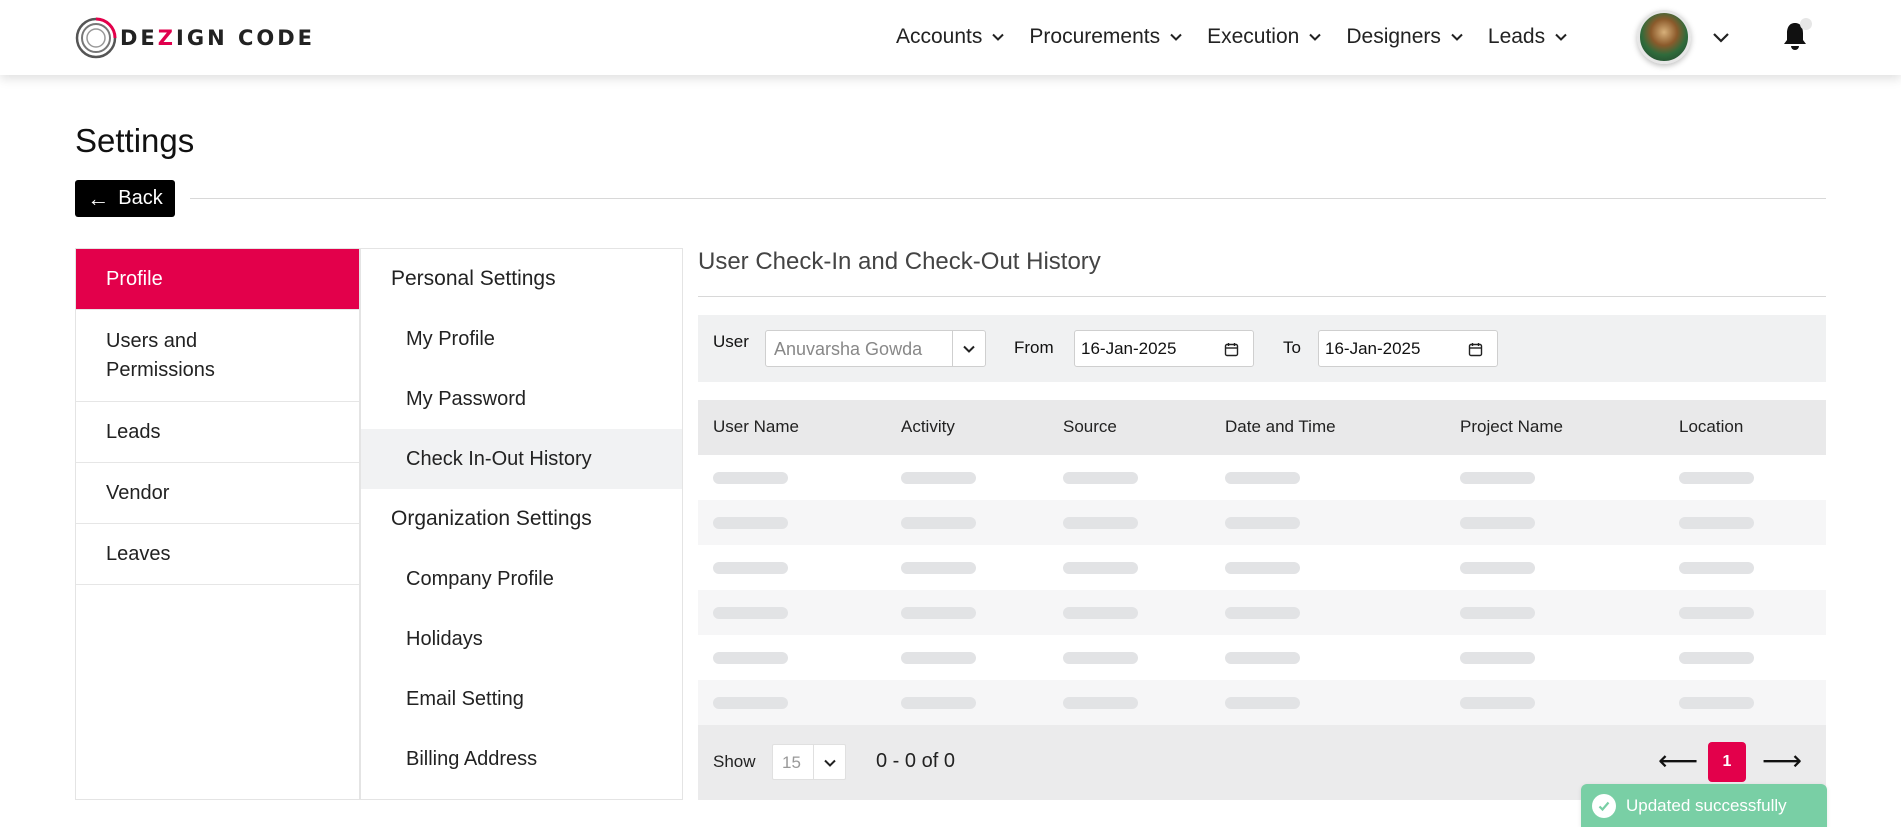  I want to click on show-label: Show, so click(734, 761).